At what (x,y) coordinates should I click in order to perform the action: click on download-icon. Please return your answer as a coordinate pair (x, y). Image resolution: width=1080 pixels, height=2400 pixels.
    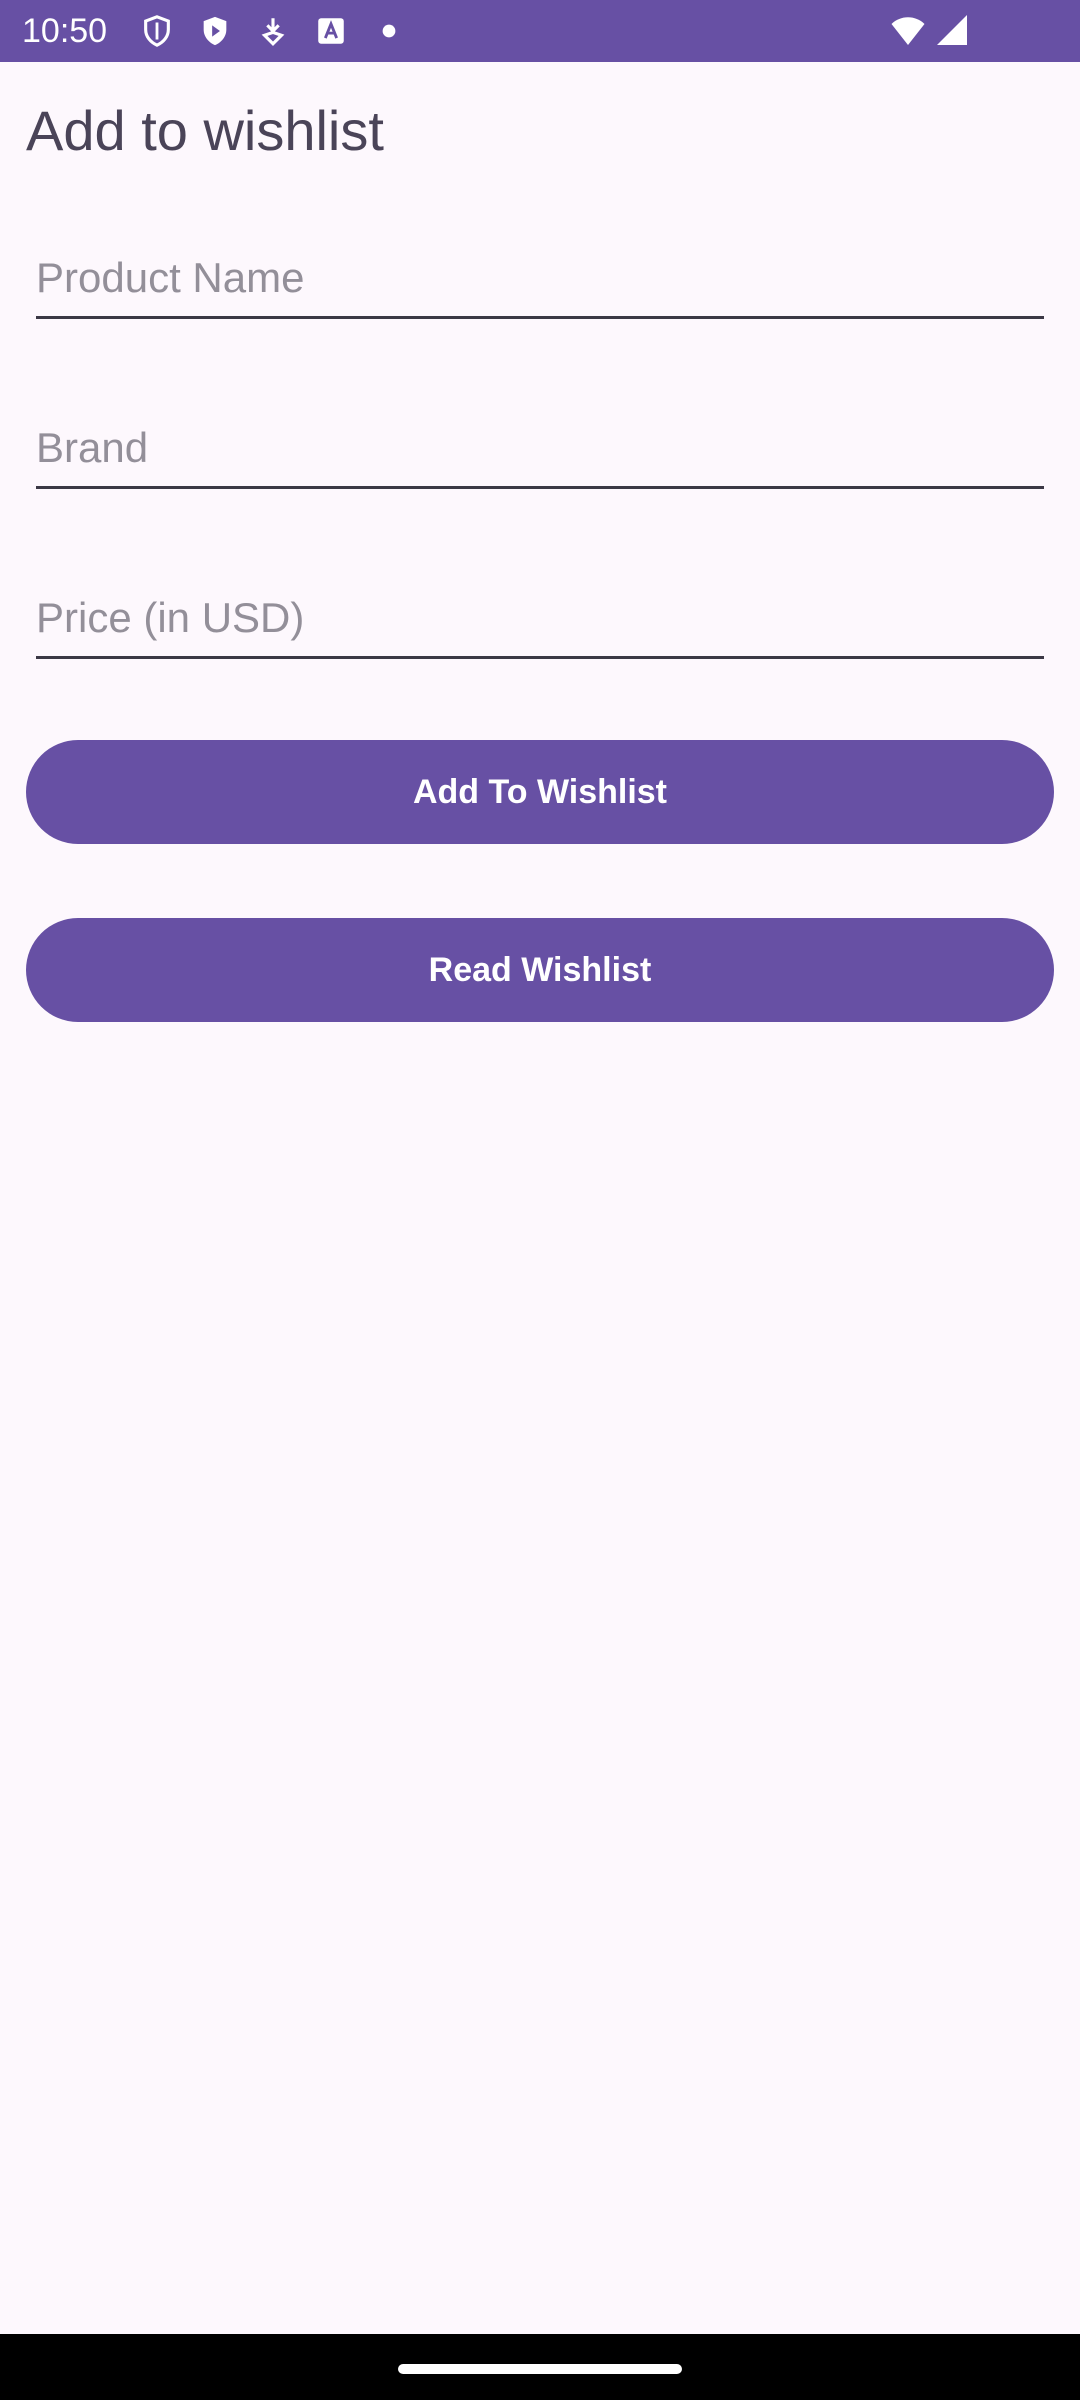
    Looking at the image, I should click on (273, 31).